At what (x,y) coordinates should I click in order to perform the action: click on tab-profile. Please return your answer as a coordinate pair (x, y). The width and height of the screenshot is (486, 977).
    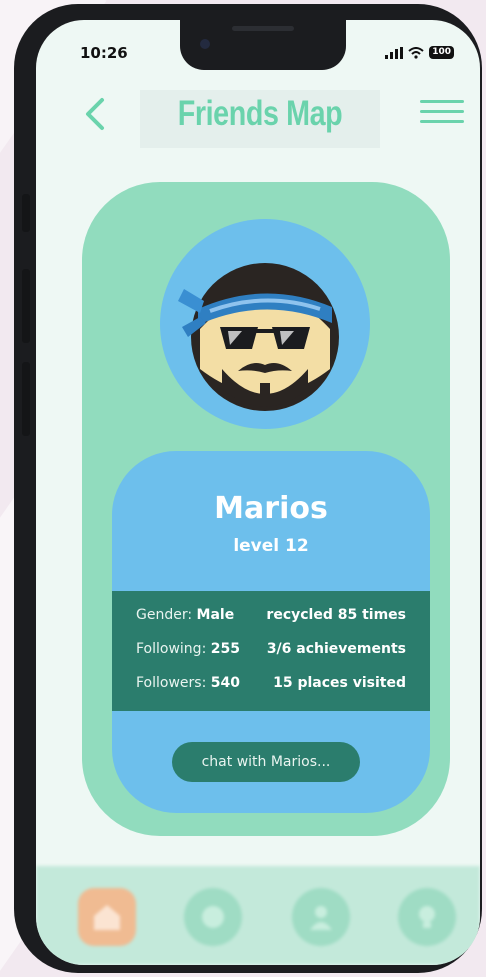
    Looking at the image, I should click on (321, 917).